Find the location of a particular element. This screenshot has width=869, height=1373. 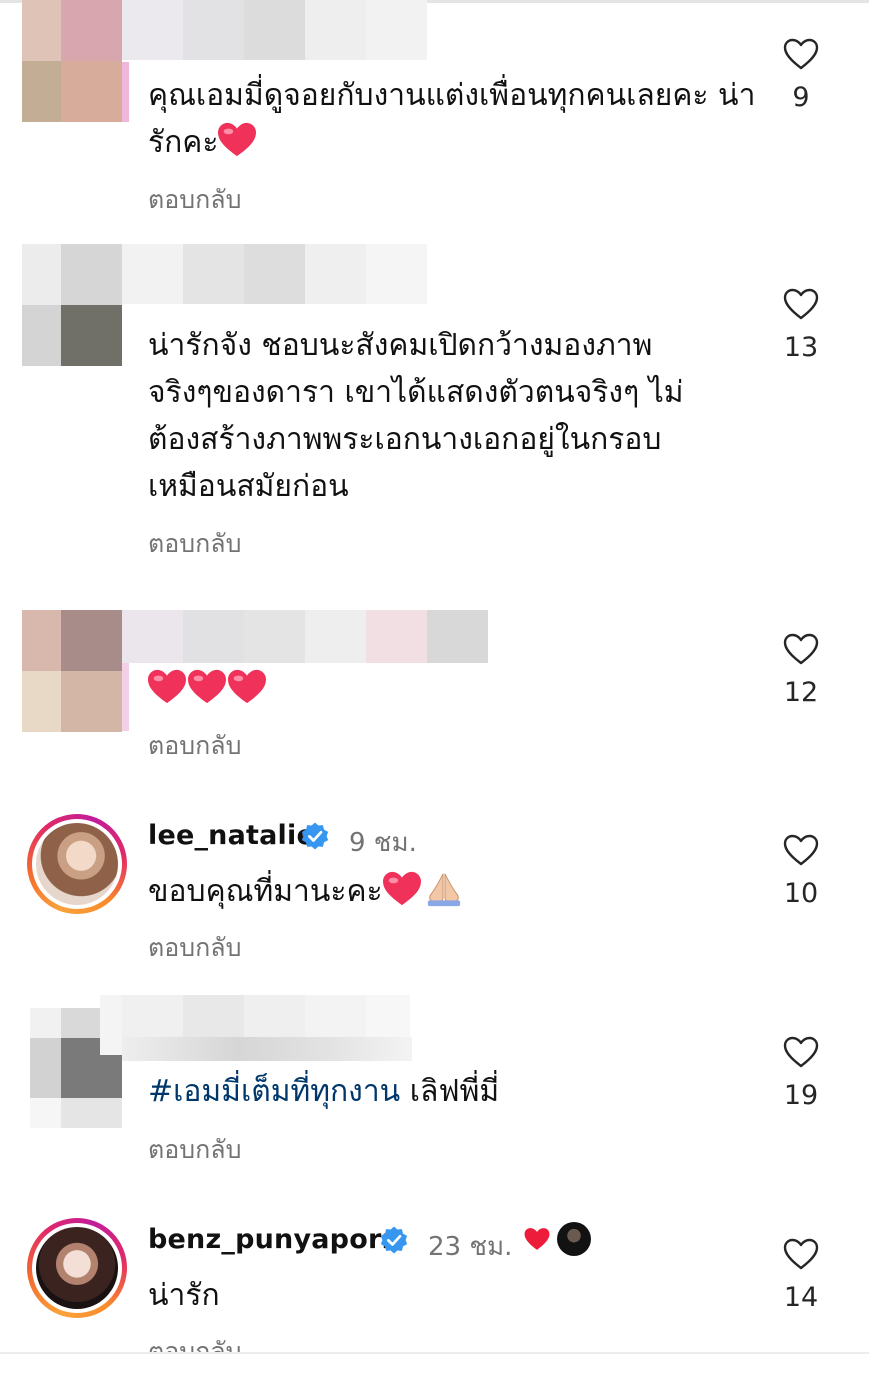

username: benz_punyaporn is located at coordinates (274, 1239).